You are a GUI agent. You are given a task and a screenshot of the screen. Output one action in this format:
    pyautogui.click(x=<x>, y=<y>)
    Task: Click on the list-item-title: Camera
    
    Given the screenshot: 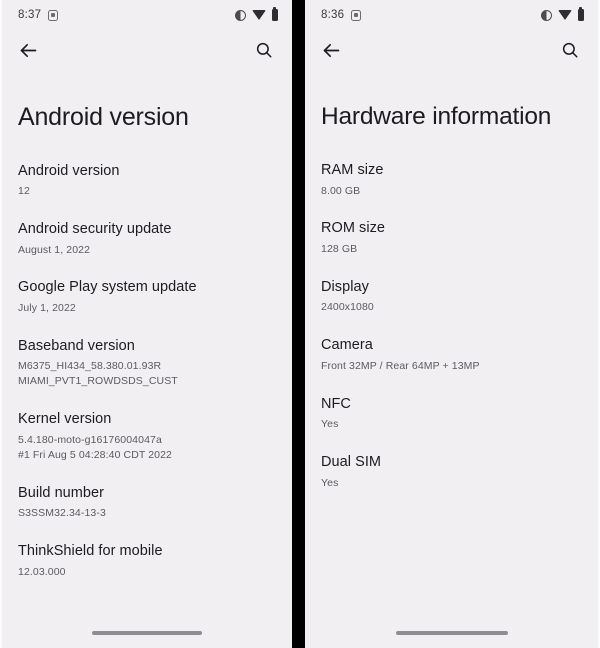 What is the action you would take?
    pyautogui.click(x=347, y=345)
    